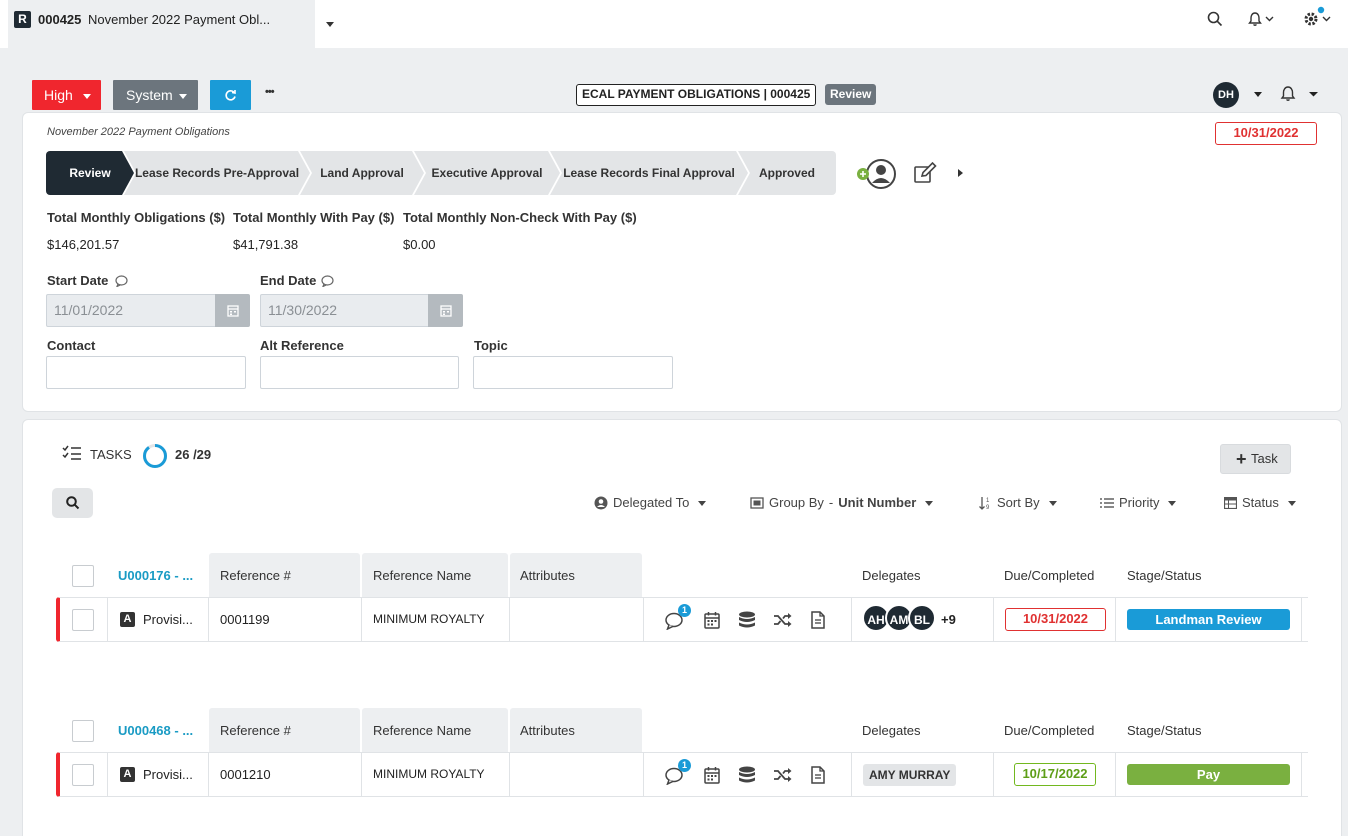 The image size is (1348, 836). I want to click on stage-lease-records-final-approval: Lease Records Final Approval, so click(649, 173).